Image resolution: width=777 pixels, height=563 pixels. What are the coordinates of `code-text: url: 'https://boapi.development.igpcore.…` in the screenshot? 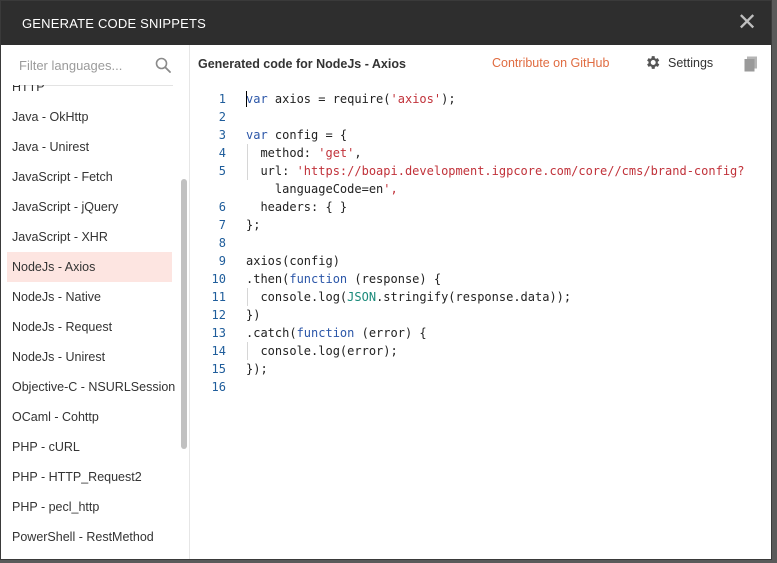 It's located at (495, 171).